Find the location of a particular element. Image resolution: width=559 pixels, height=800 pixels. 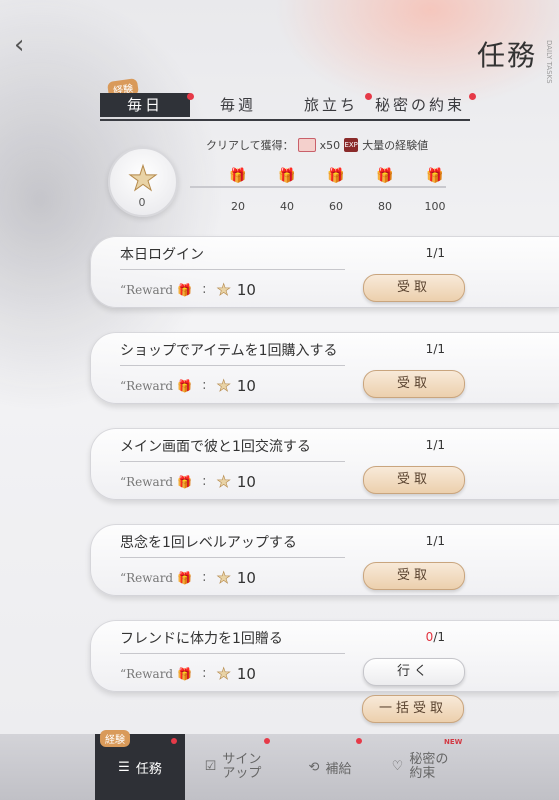

nav-exp-badge: 経験 is located at coordinates (115, 738).